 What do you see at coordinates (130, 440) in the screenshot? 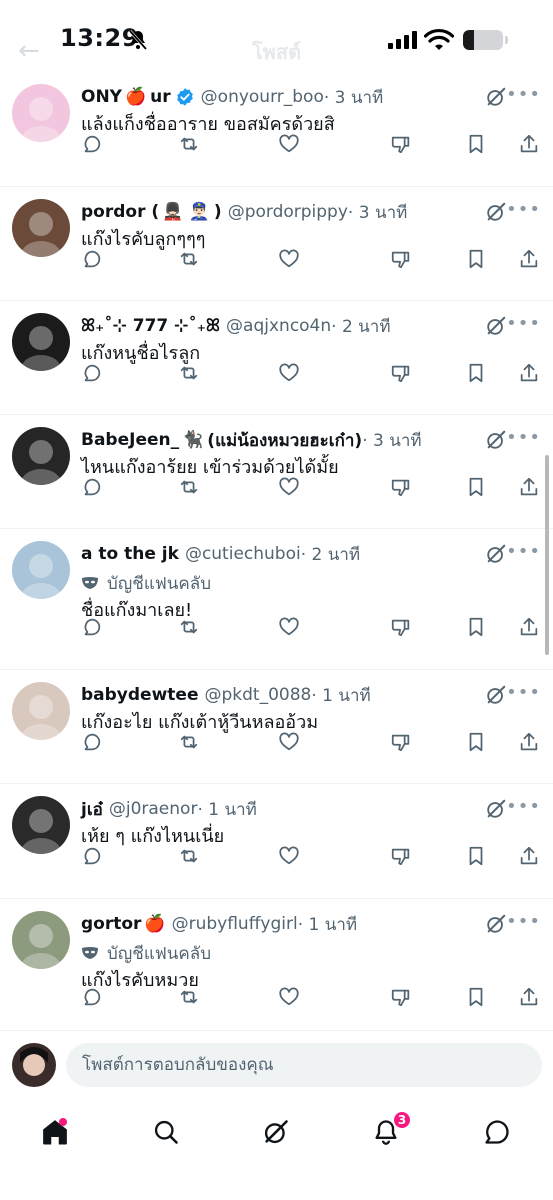
I see `display-name: BabeJeen_` at bounding box center [130, 440].